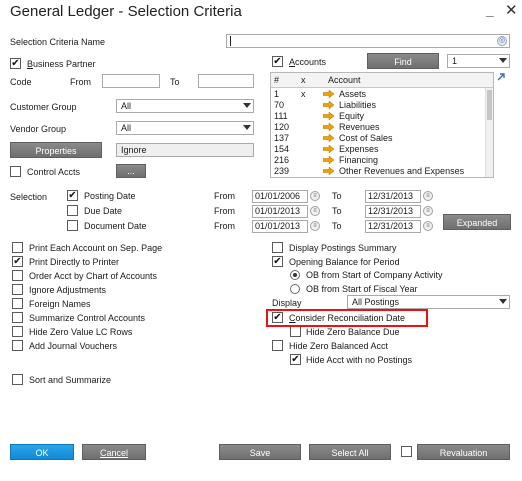 This screenshot has height=481, width=522. What do you see at coordinates (295, 289) in the screenshot?
I see `ob-fiscal-radio` at bounding box center [295, 289].